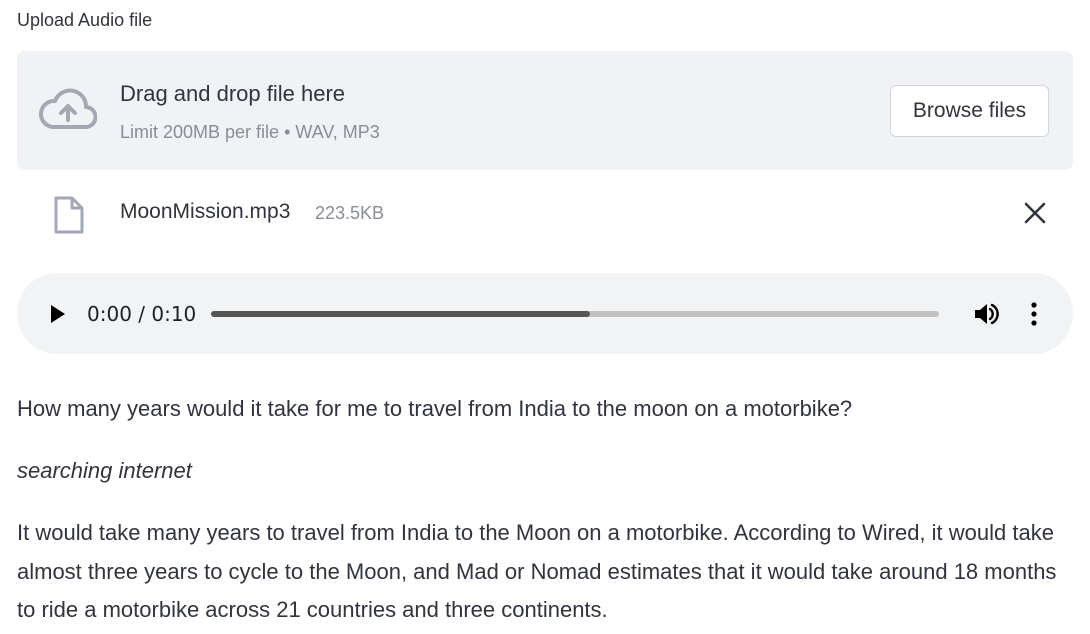 This screenshot has width=1090, height=634. I want to click on more-vertical-icon, so click(1034, 314).